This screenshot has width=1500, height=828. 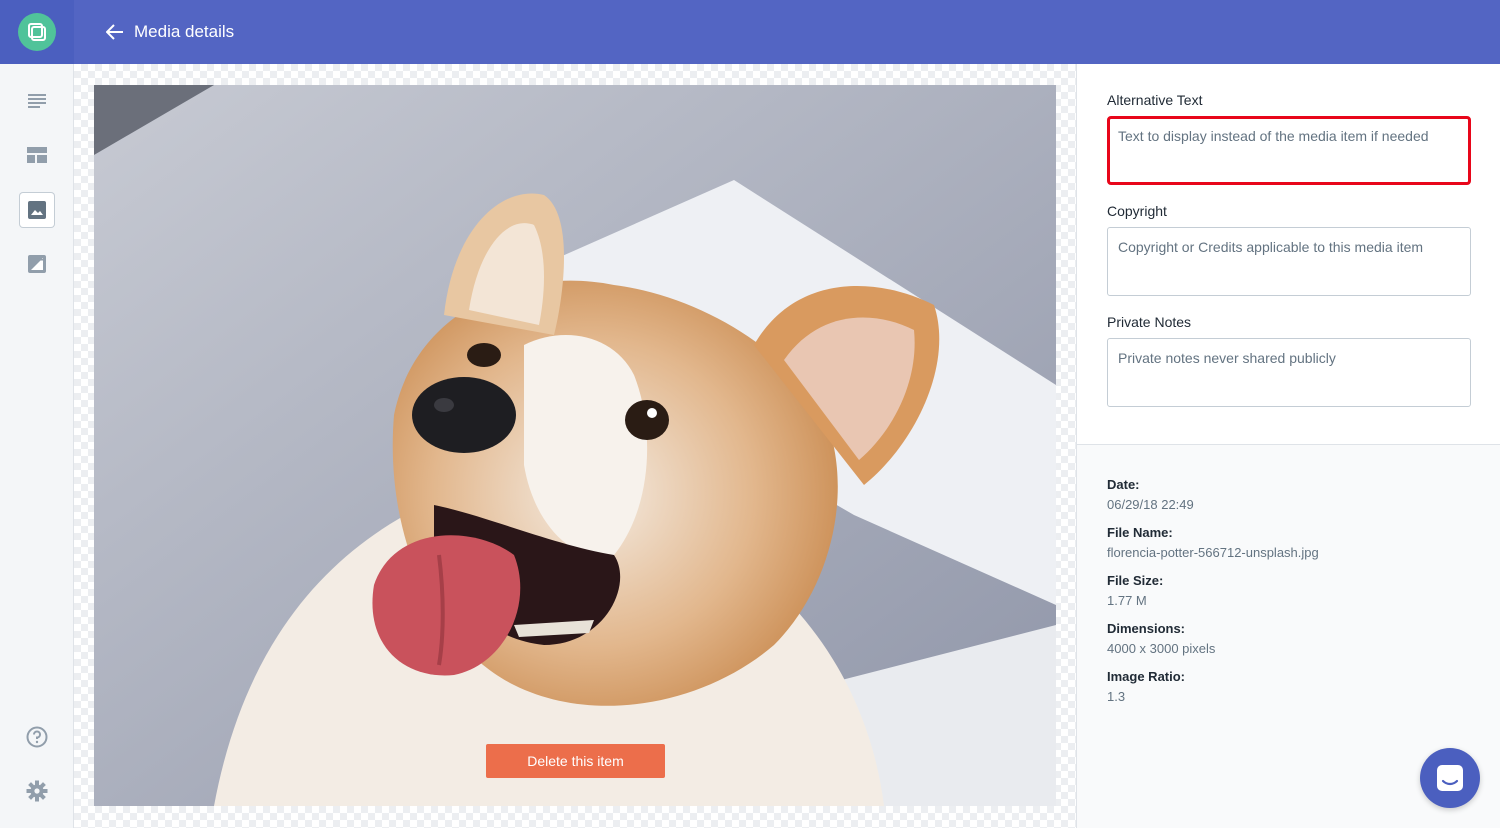 I want to click on gear-icon, so click(x=37, y=791).